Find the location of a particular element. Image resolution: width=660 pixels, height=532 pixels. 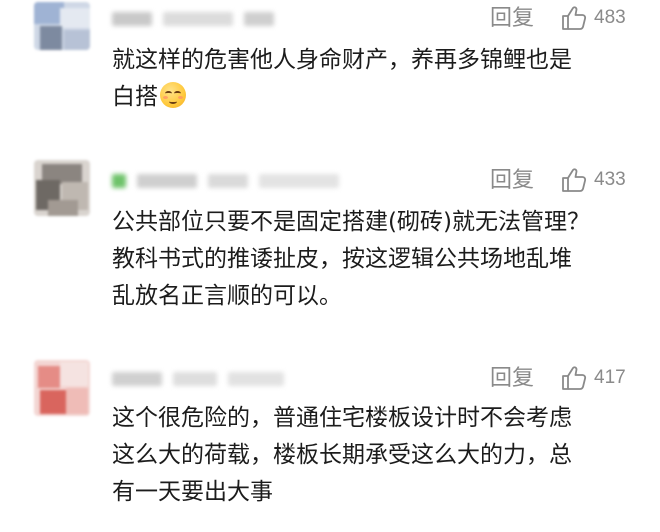

relieved-face-emoji-icon is located at coordinates (173, 95).